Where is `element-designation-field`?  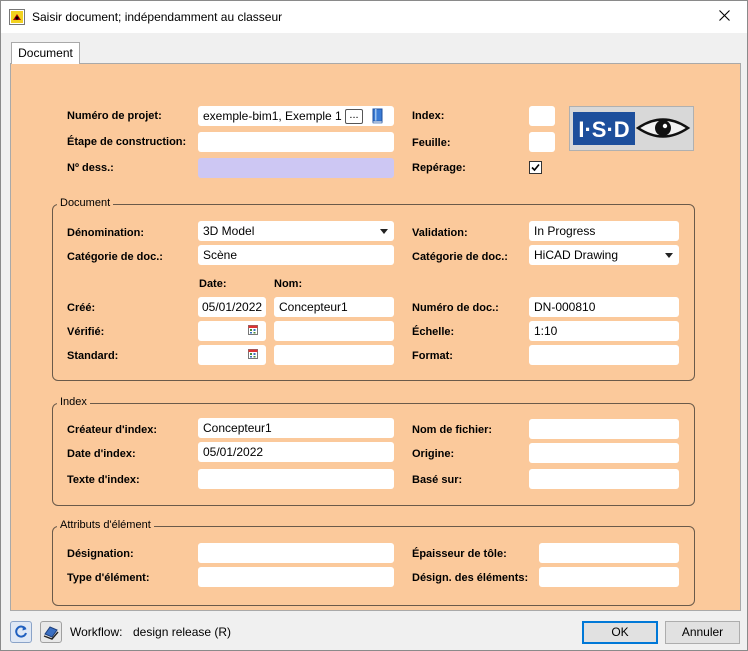 element-designation-field is located at coordinates (609, 577).